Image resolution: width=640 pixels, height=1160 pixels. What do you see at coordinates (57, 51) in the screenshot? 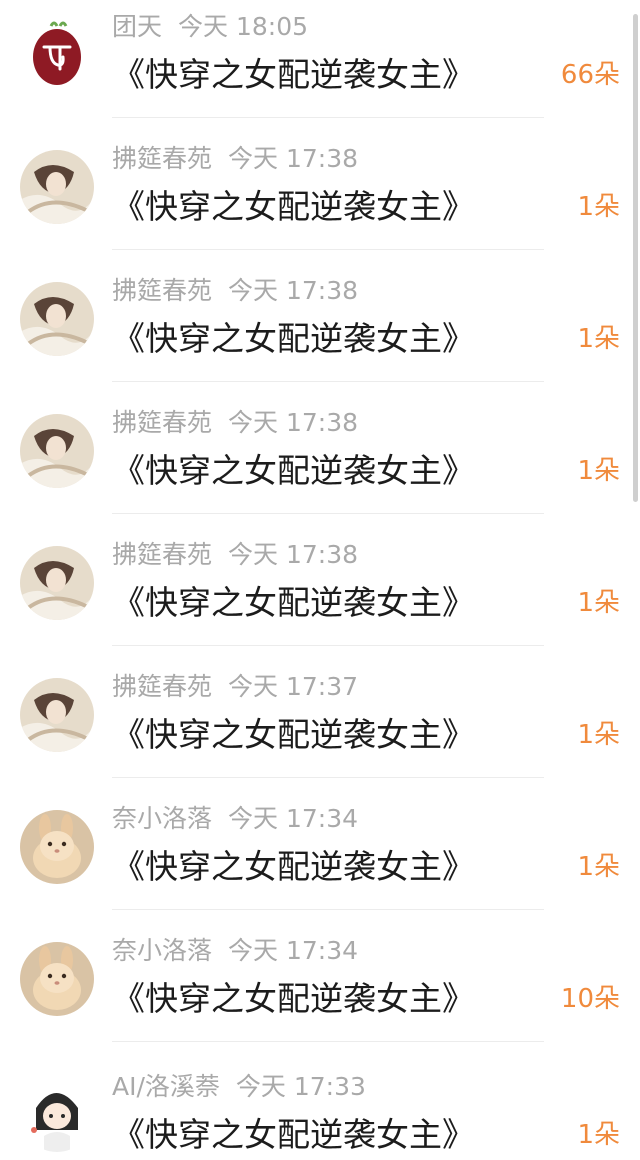
I see `red-logo-avatar-icon` at bounding box center [57, 51].